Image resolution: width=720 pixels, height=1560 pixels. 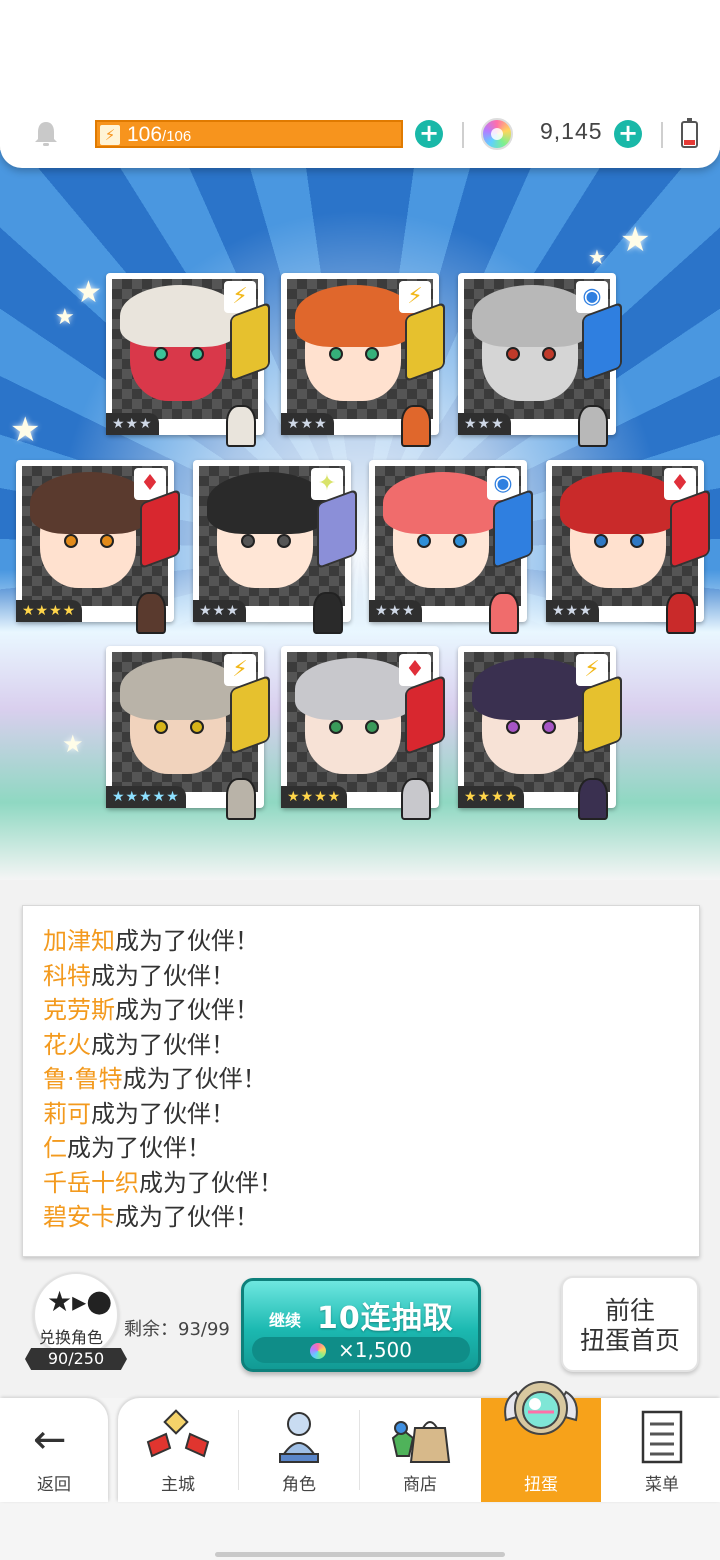 What do you see at coordinates (314, 797) in the screenshot?
I see `rarity-stars: ★★★★` at bounding box center [314, 797].